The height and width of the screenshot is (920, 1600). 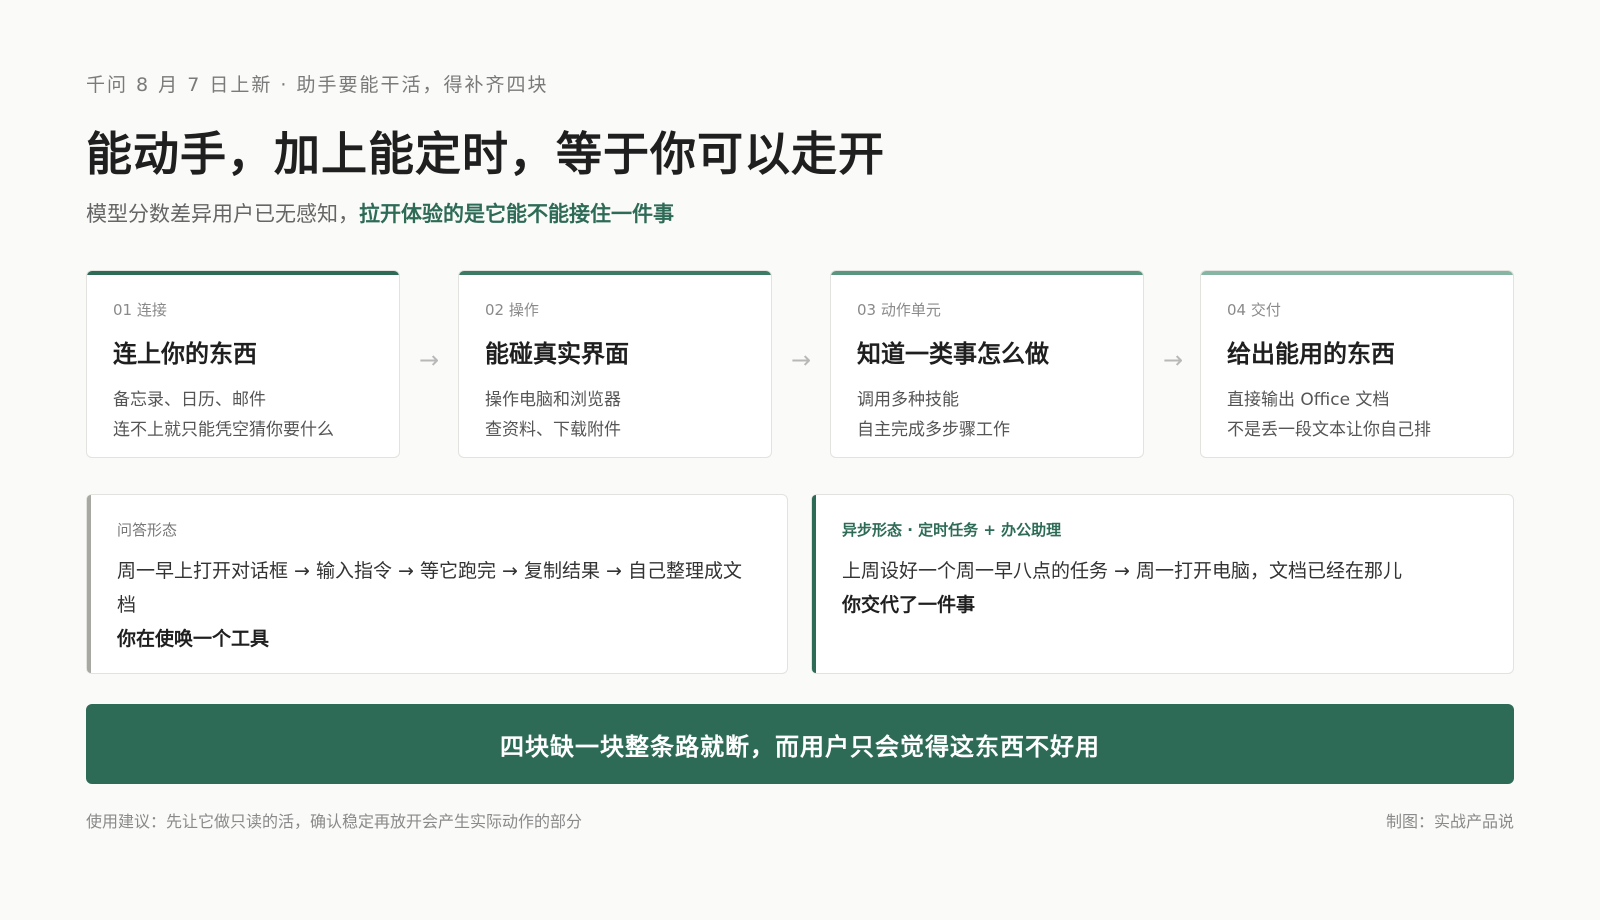 What do you see at coordinates (1308, 400) in the screenshot?
I see `step-desc-line: 直接输出 Office 文档` at bounding box center [1308, 400].